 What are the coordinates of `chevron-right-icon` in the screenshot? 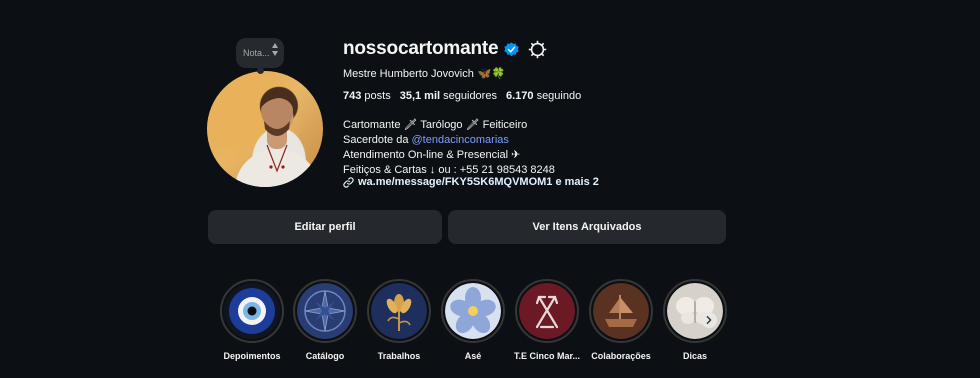 It's located at (709, 320).